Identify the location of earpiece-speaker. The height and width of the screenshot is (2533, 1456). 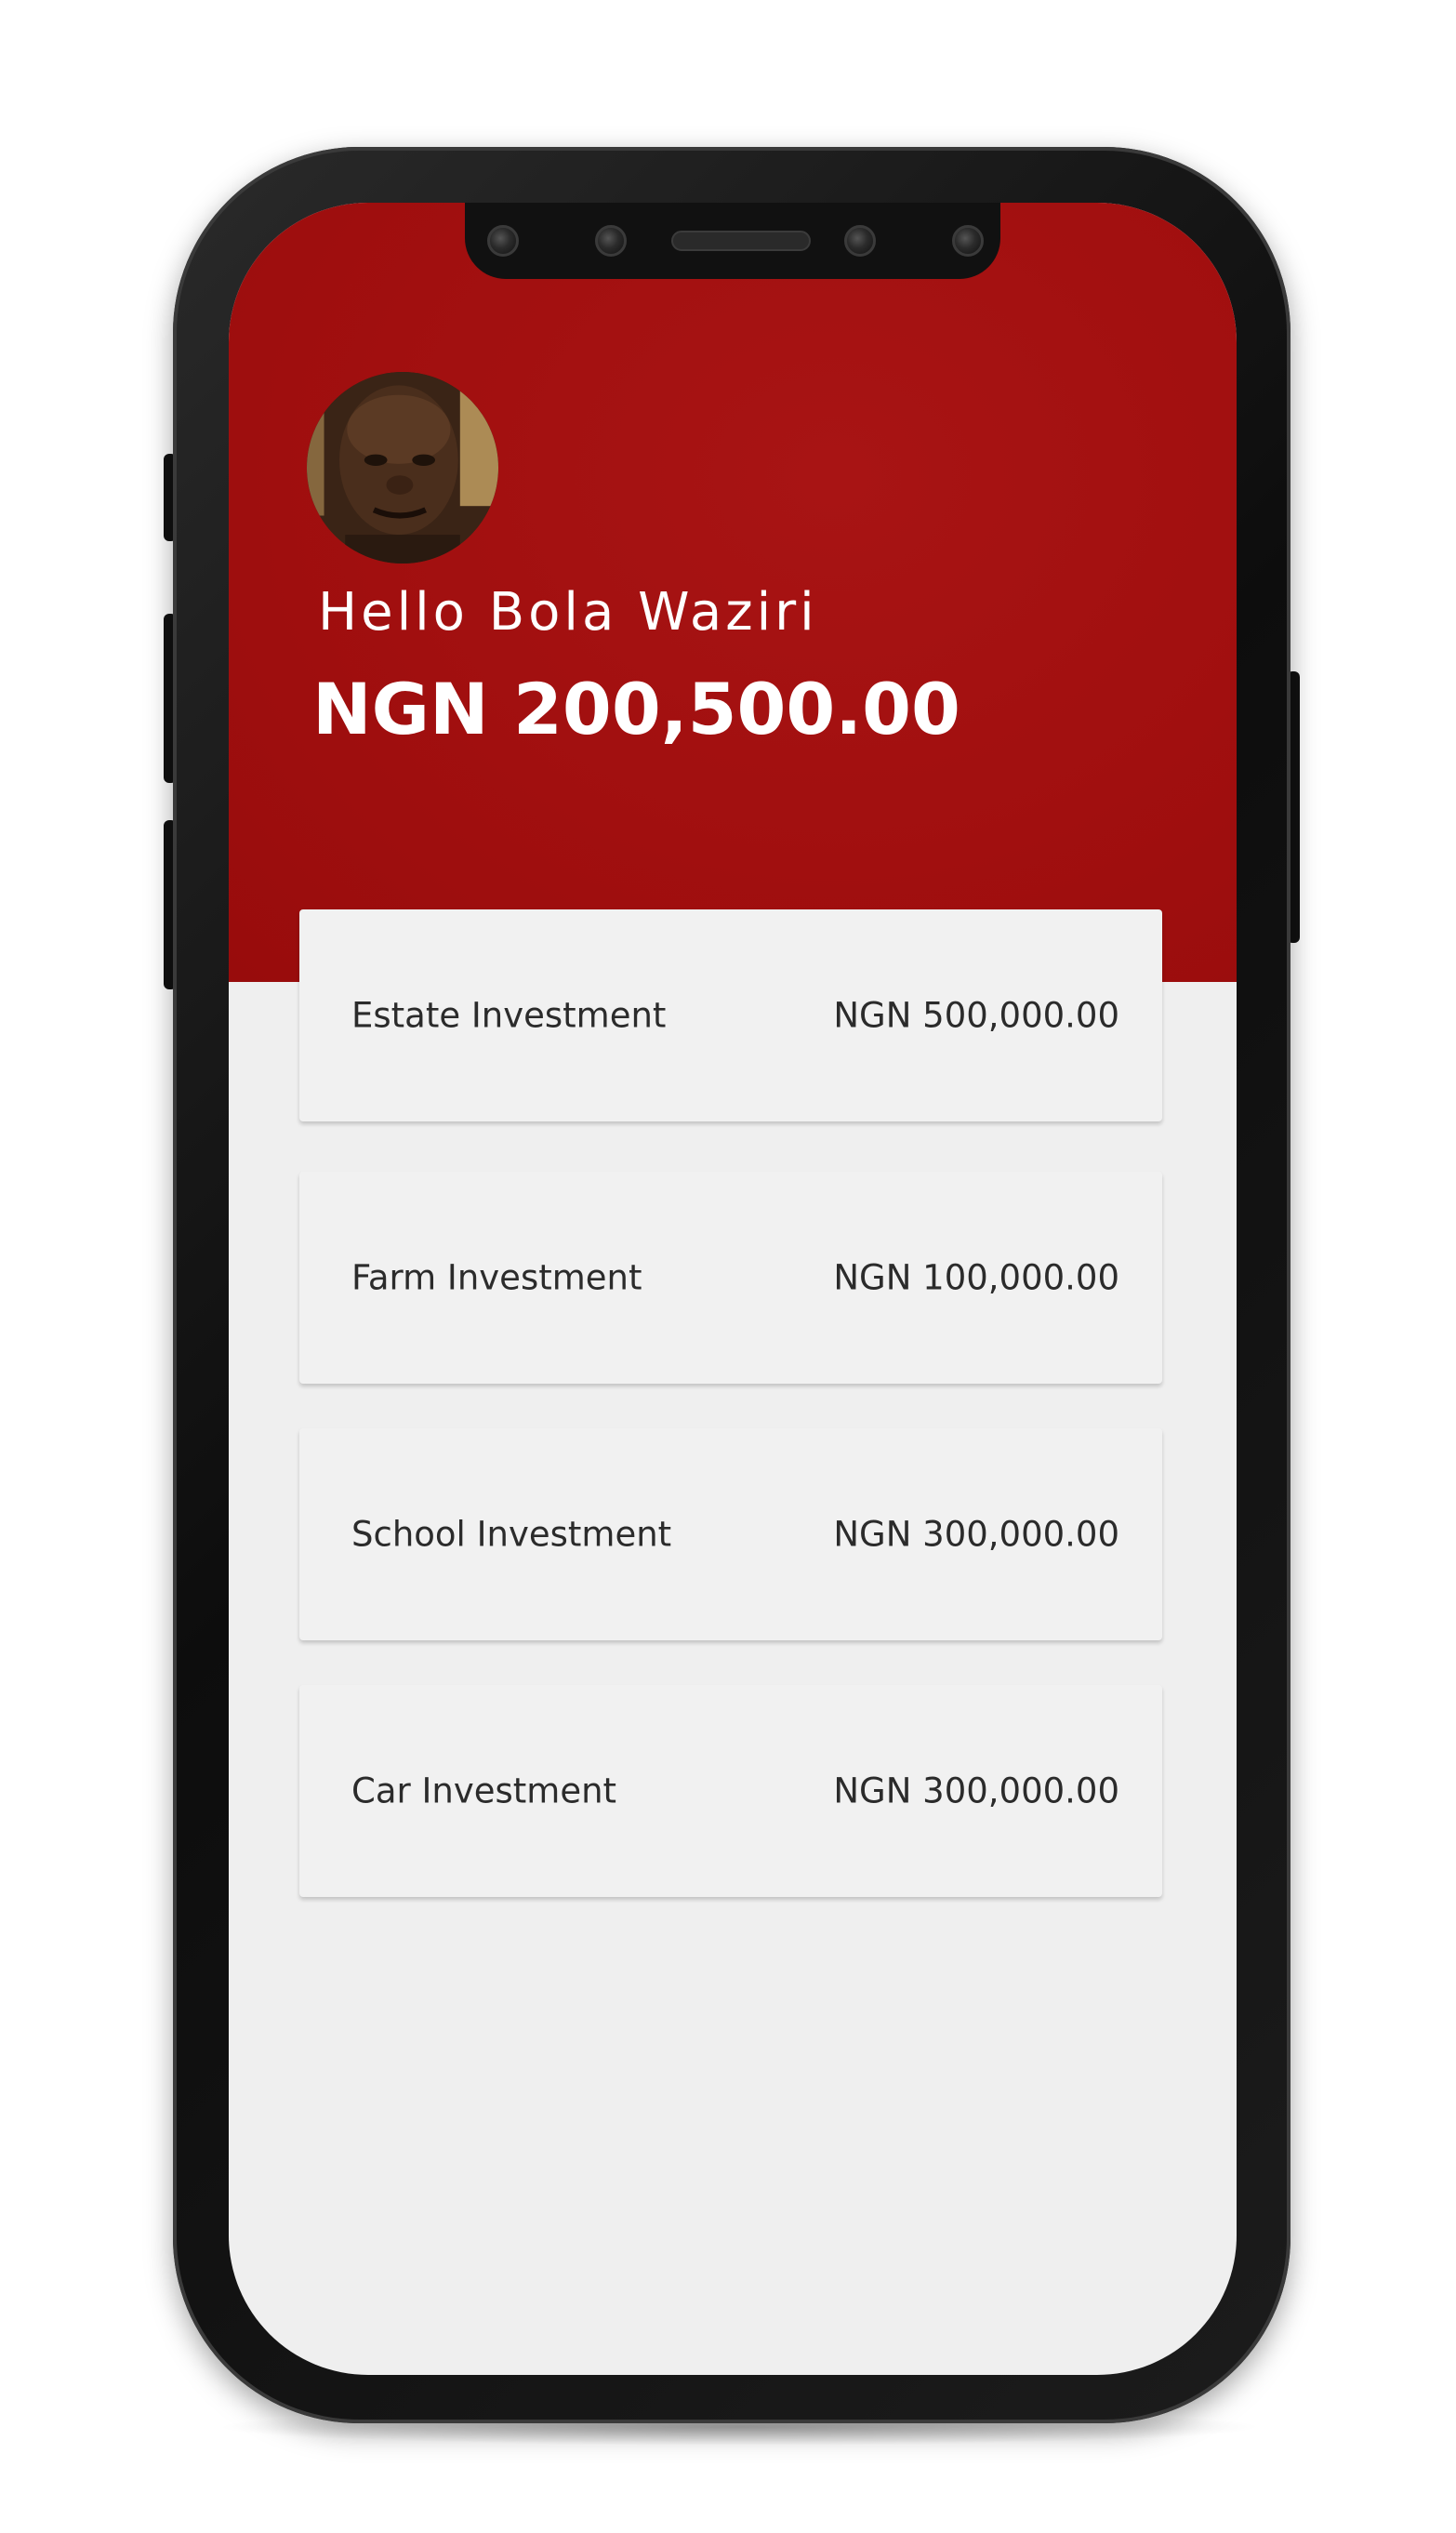
(741, 241).